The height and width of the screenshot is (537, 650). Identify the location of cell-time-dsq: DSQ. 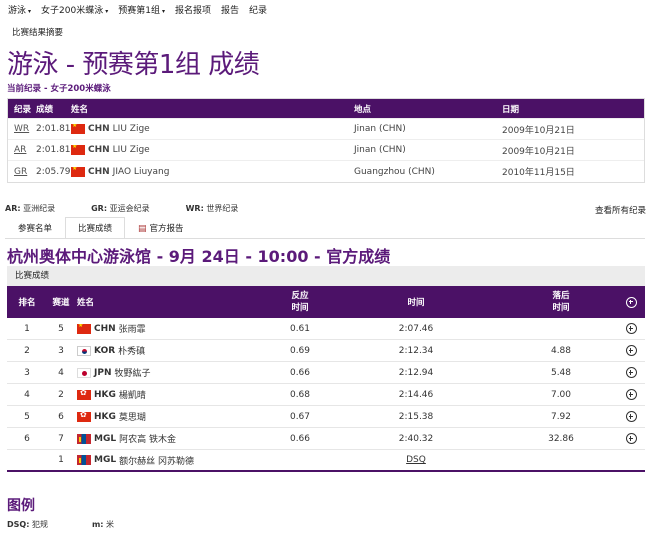
(416, 460).